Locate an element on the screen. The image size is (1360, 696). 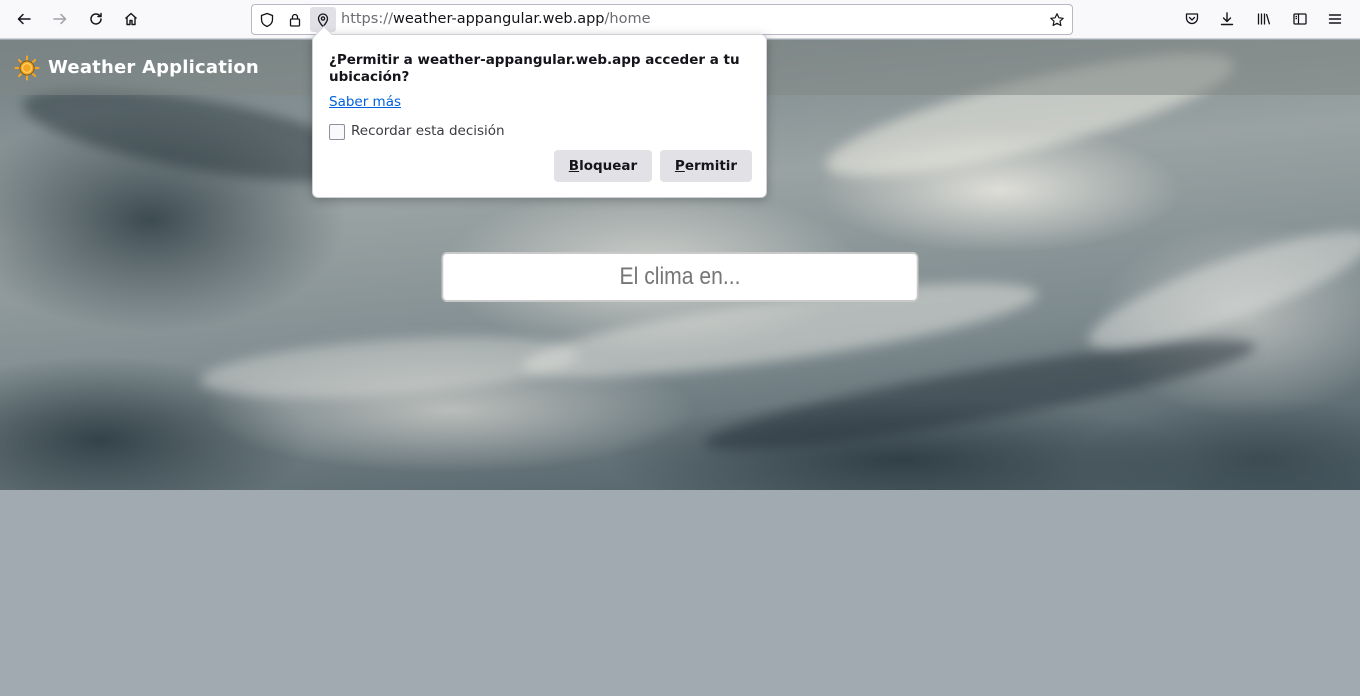
sidebar-icon is located at coordinates (1300, 19).